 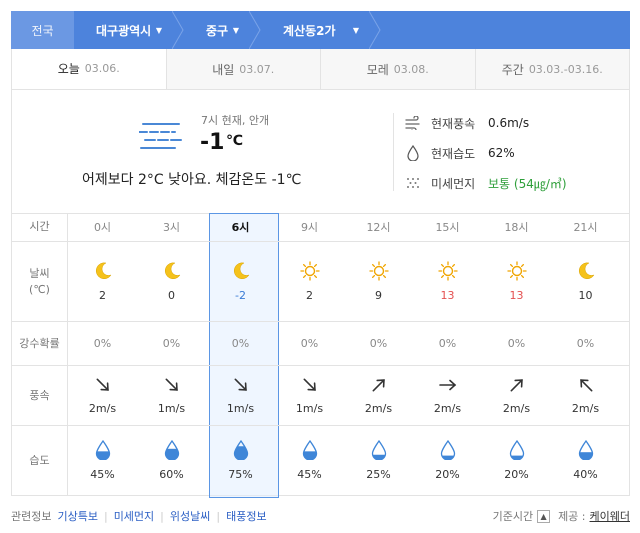 I want to click on caret-down-icon: ▼, so click(x=355, y=30).